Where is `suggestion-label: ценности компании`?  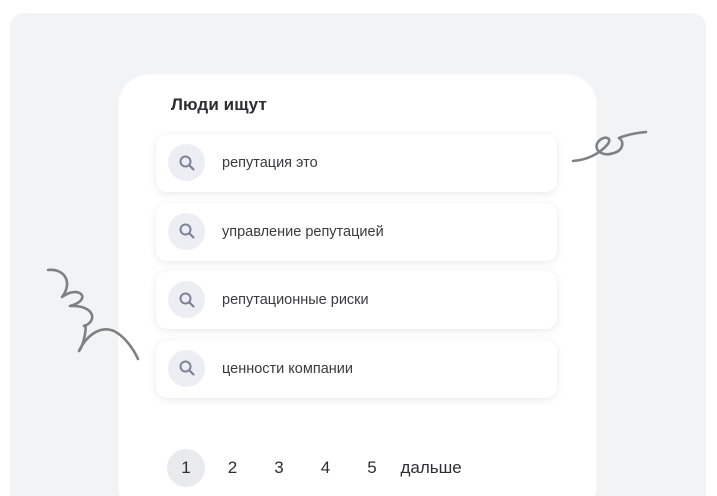
suggestion-label: ценности компании is located at coordinates (287, 368).